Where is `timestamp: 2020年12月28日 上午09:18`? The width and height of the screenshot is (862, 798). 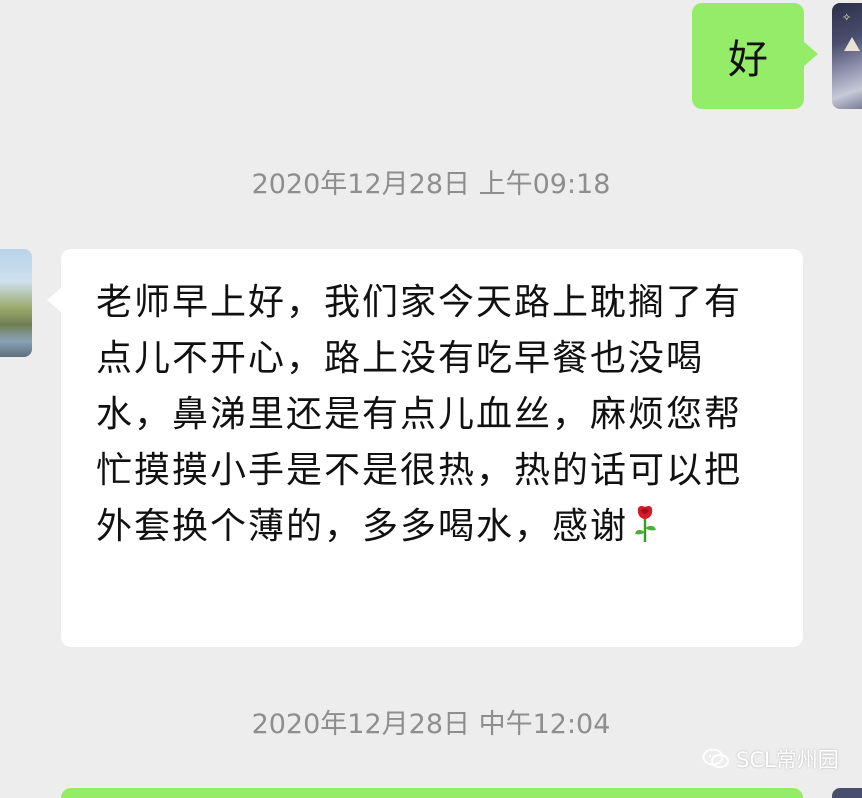
timestamp: 2020年12月28日 上午09:18 is located at coordinates (431, 184).